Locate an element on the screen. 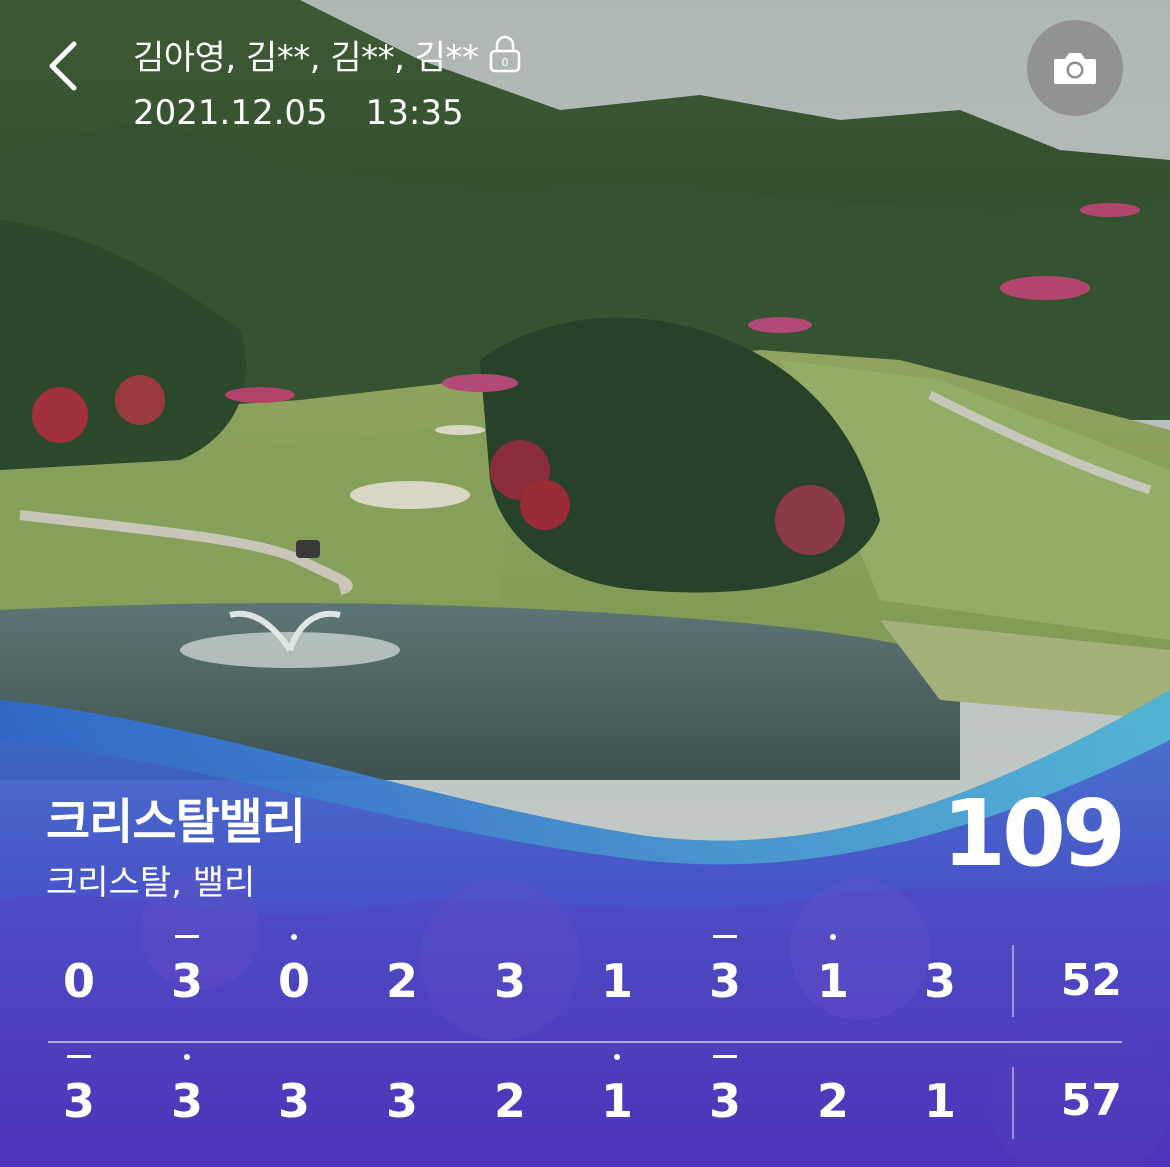 This screenshot has width=1170, height=1167. front-nine-row: 52 0 3 0 2 3 1 3 1 3 is located at coordinates (585, 975).